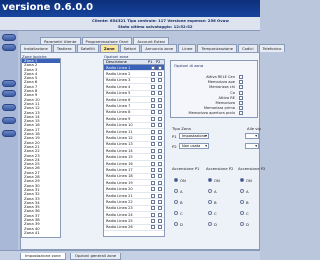 This screenshot has height=260, width=320. Describe the element at coordinates (194, 146) in the screenshot. I see `p2-zone-type-select: Non usata ▾` at that location.